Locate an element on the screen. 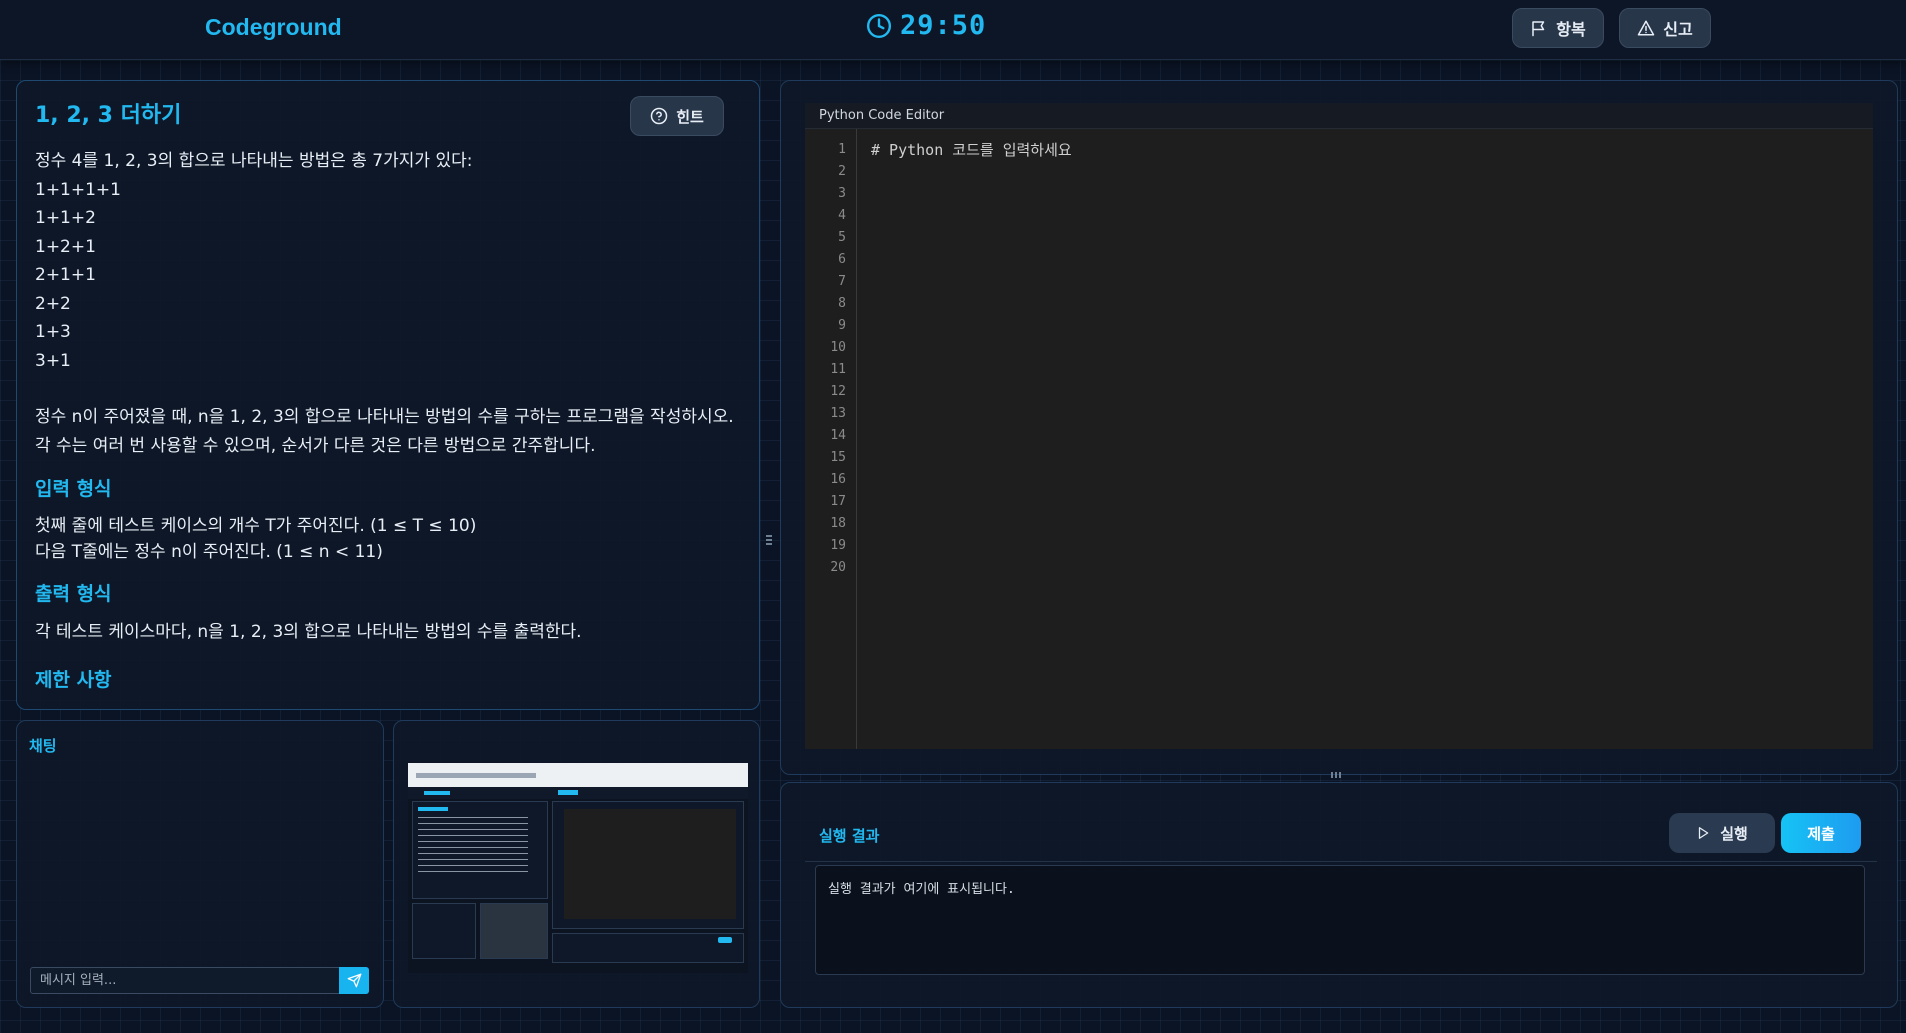 This screenshot has height=1033, width=1906. screen-share-preview is located at coordinates (578, 868).